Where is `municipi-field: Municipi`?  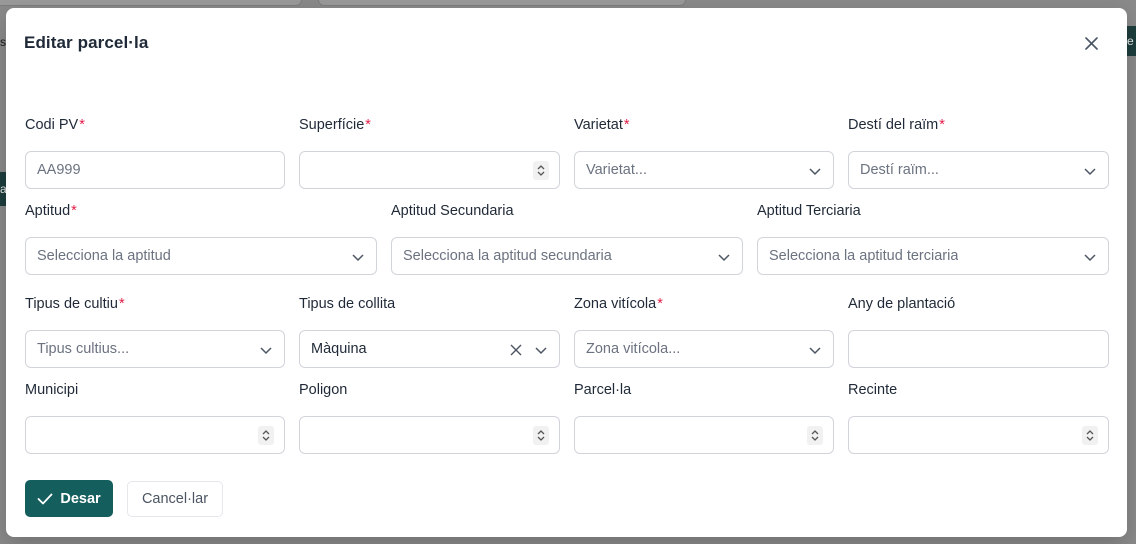
municipi-field: Municipi is located at coordinates (155, 417).